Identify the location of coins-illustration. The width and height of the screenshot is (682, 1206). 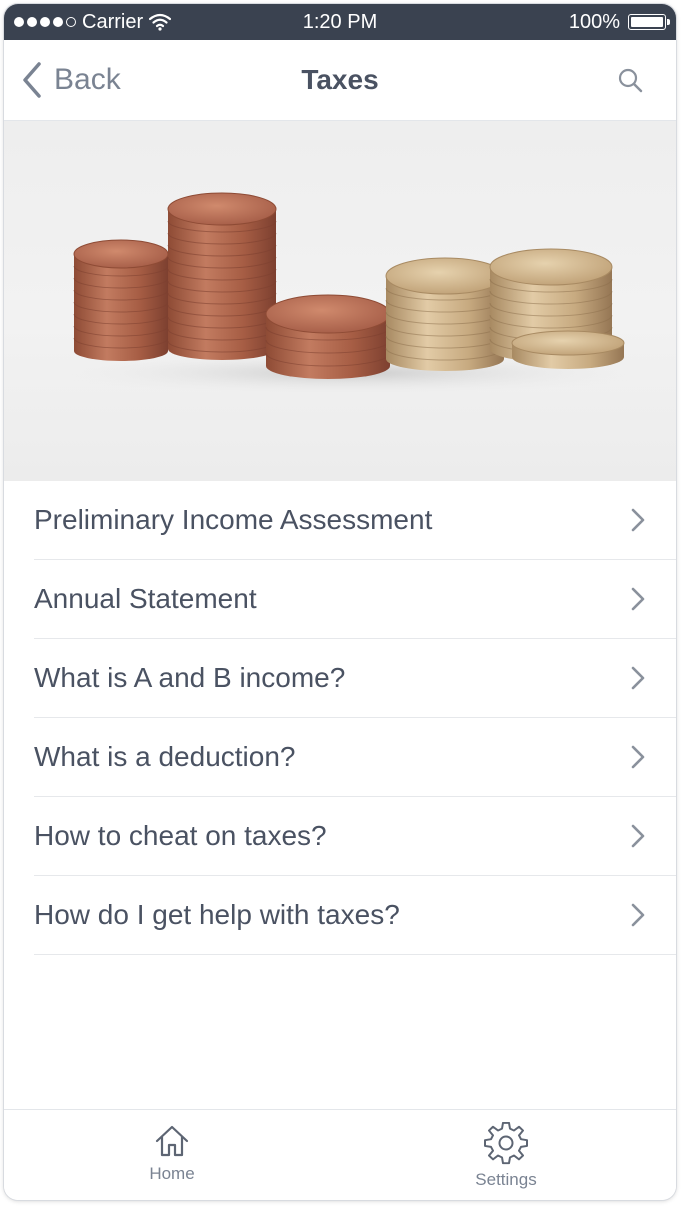
(349, 293).